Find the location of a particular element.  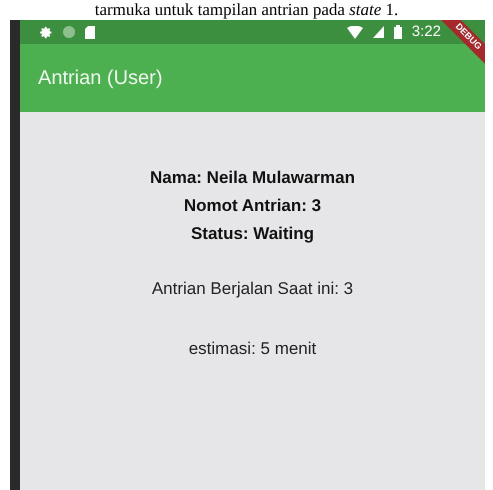

battery-icon is located at coordinates (398, 32).